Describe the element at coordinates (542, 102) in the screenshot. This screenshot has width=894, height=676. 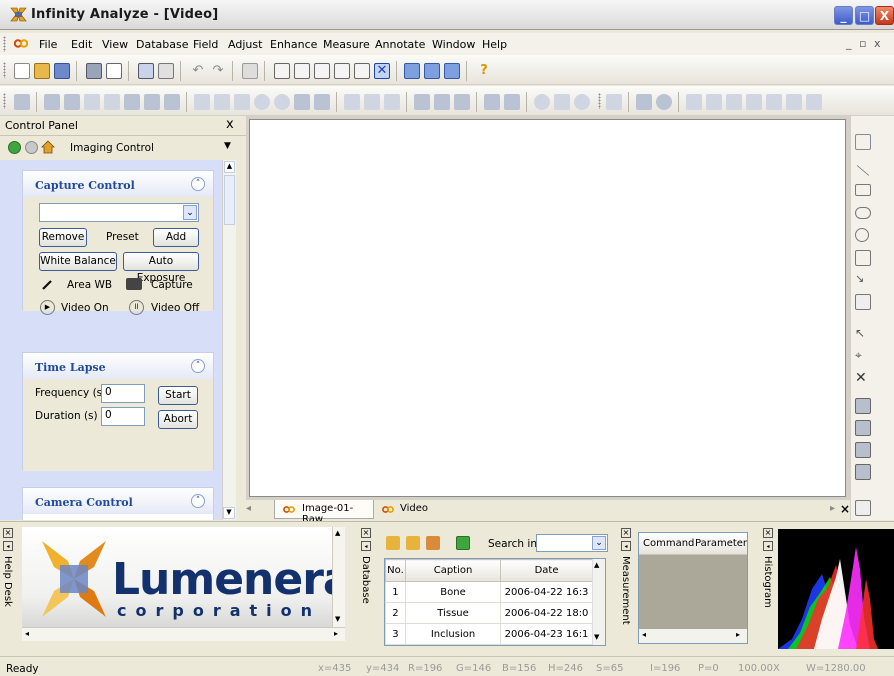
I see `settings-gear-icon` at that location.